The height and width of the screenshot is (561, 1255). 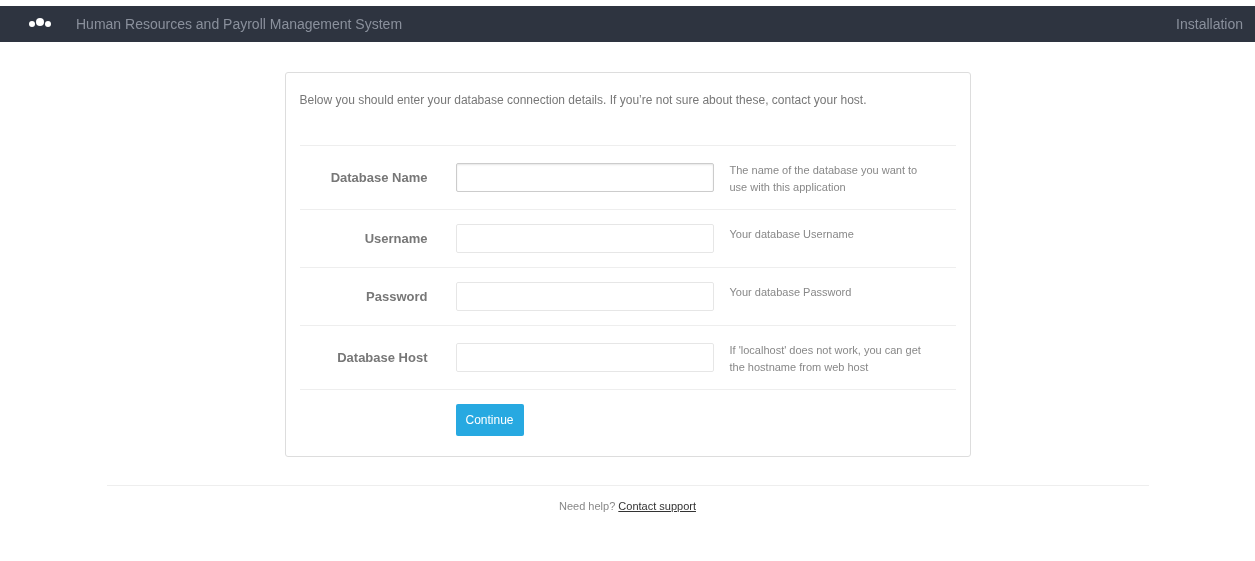 I want to click on field-hint: If 'localhost' does not work, you can get the hostname from web host, so click(x=825, y=359).